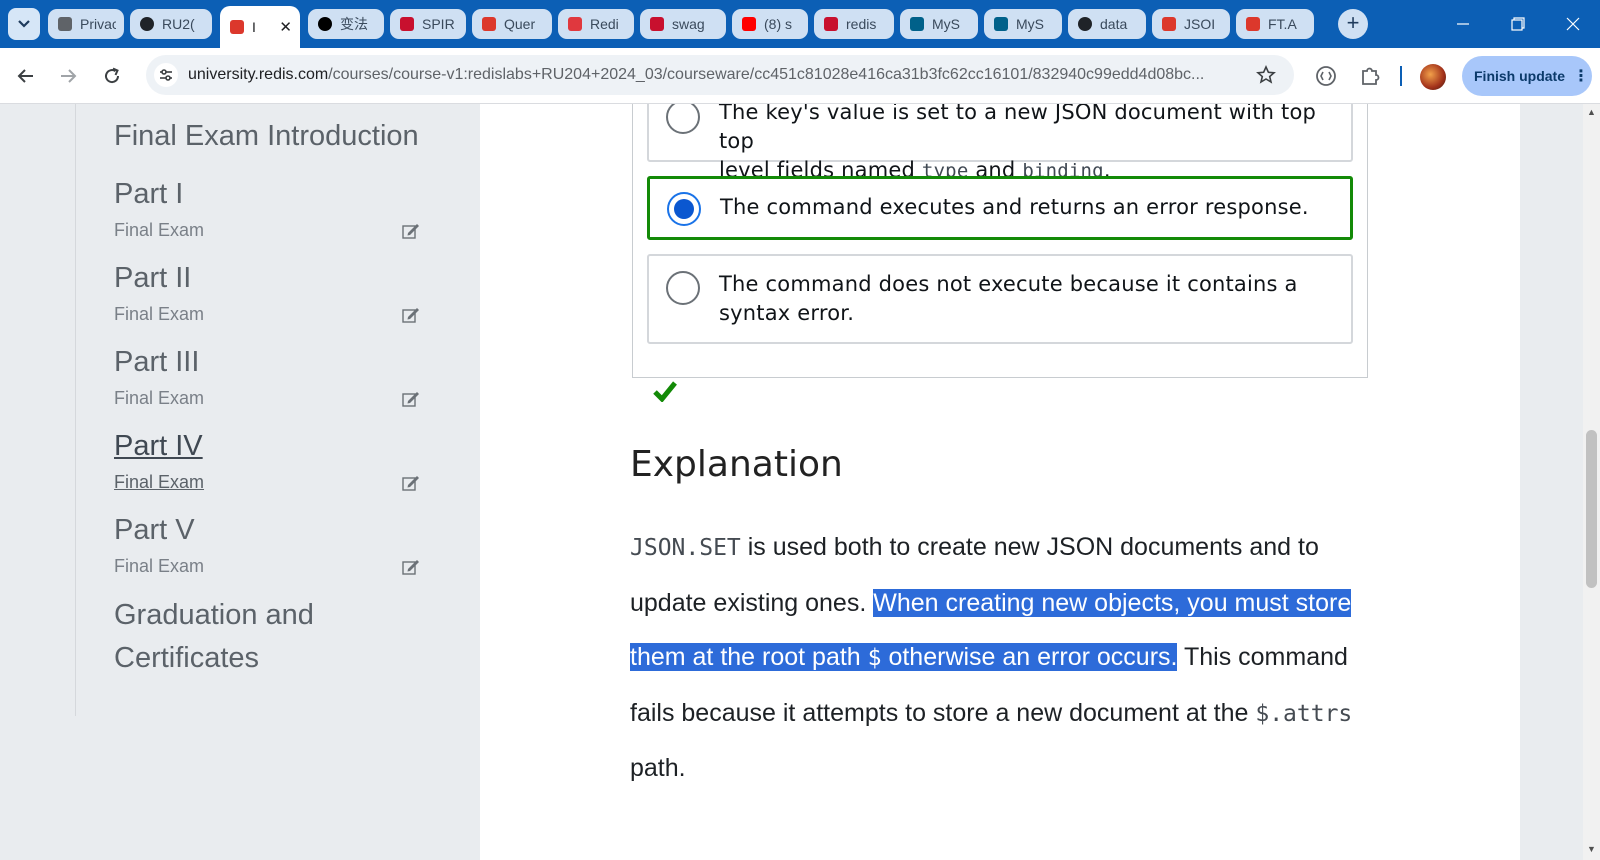  Describe the element at coordinates (688, 24) in the screenshot. I see `tab-title: swag` at that location.